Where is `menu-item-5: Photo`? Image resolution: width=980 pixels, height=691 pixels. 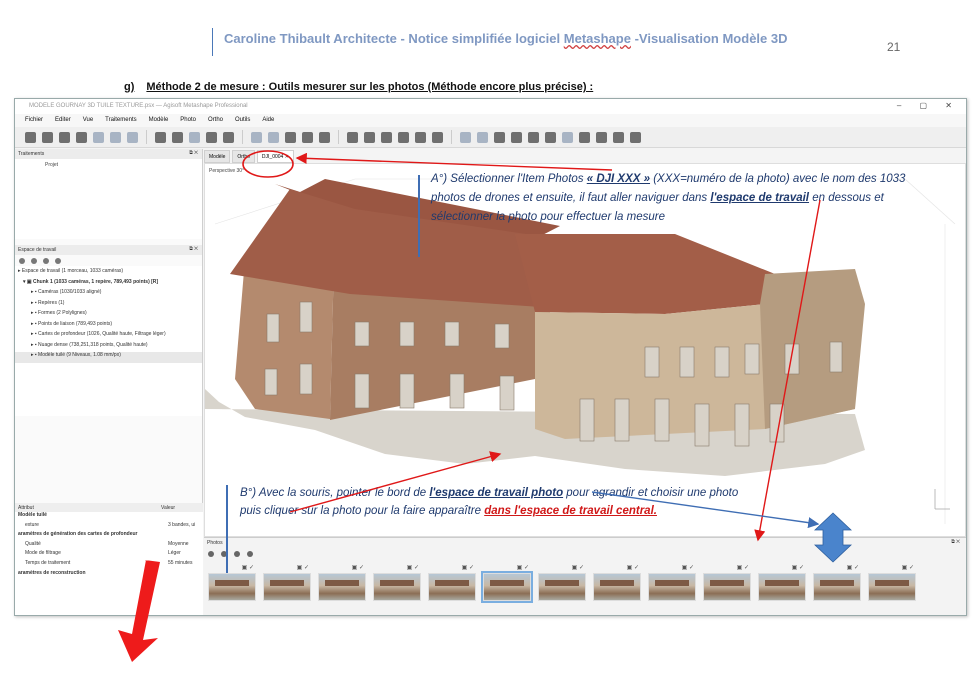
menu-item-5: Photo is located at coordinates (188, 122).